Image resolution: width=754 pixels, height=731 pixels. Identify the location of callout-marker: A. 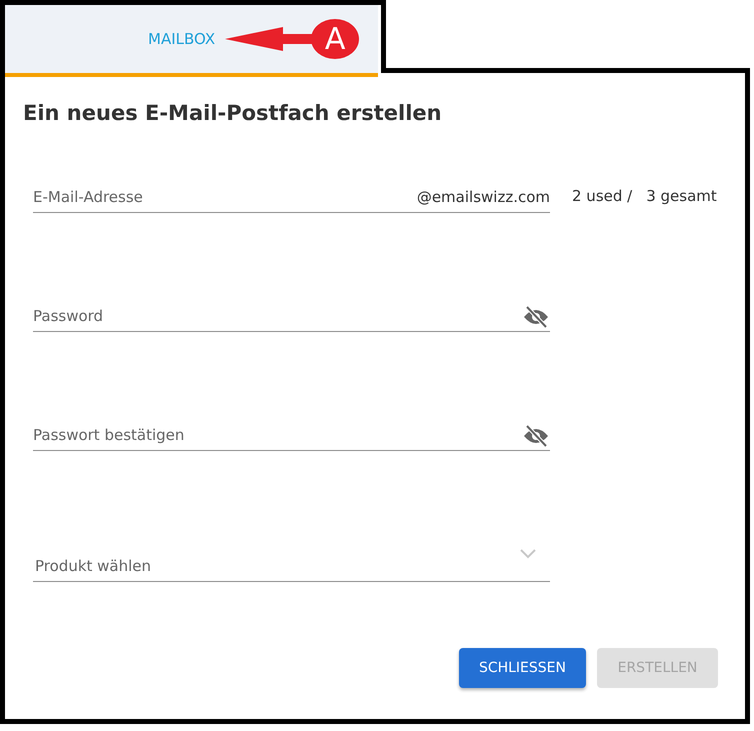
(335, 39).